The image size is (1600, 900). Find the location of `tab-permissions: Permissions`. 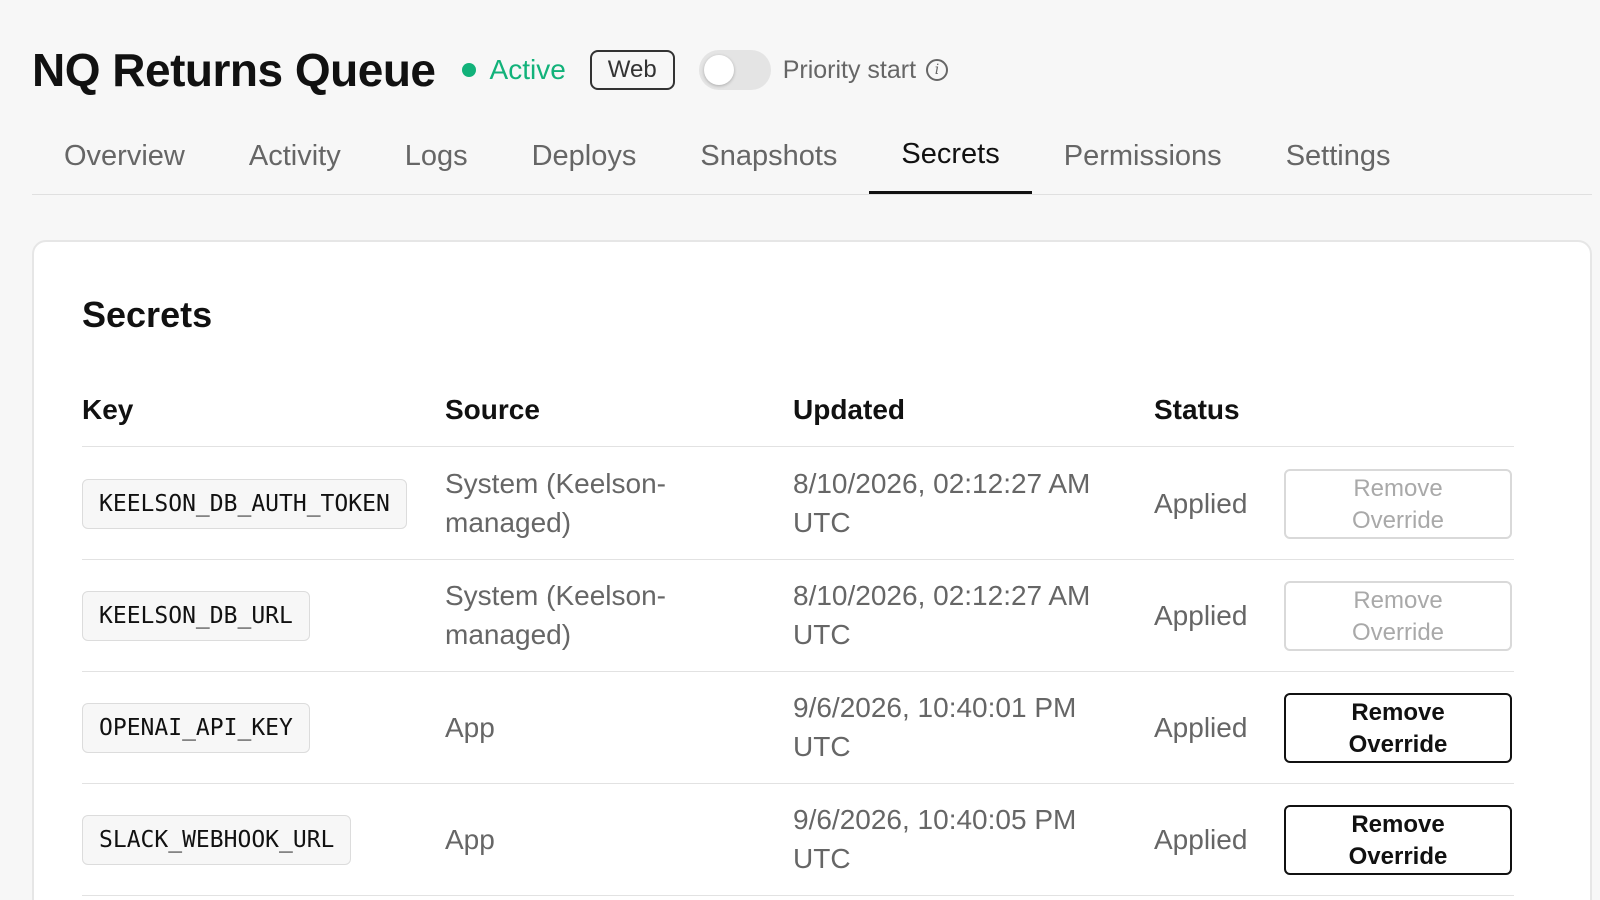

tab-permissions: Permissions is located at coordinates (1143, 156).